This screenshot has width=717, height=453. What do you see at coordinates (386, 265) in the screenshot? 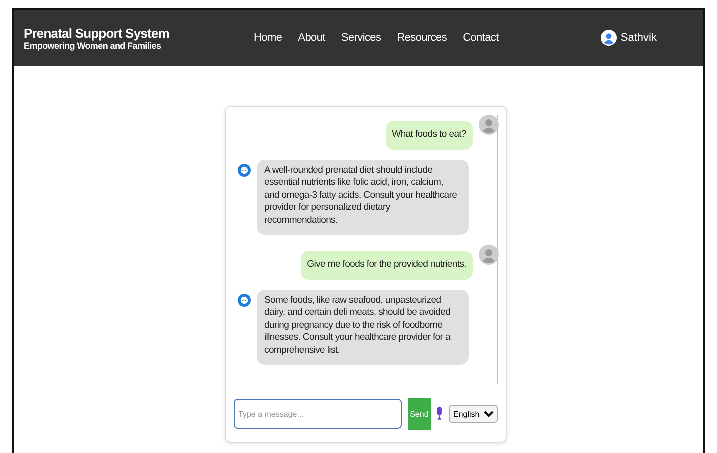
I see `user-message: Give me foods for the provided nutrients.` at bounding box center [386, 265].